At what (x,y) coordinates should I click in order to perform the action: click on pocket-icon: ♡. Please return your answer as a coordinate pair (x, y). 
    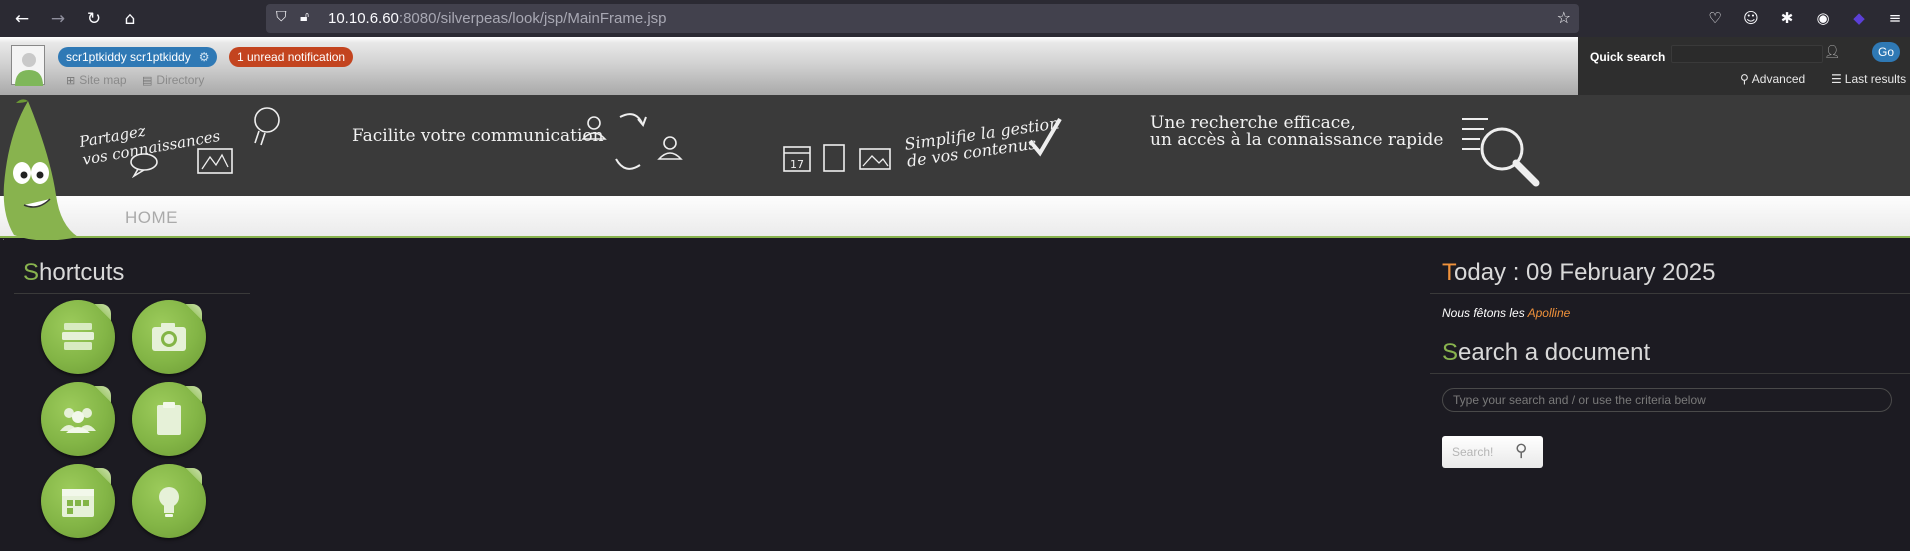
    Looking at the image, I should click on (1715, 18).